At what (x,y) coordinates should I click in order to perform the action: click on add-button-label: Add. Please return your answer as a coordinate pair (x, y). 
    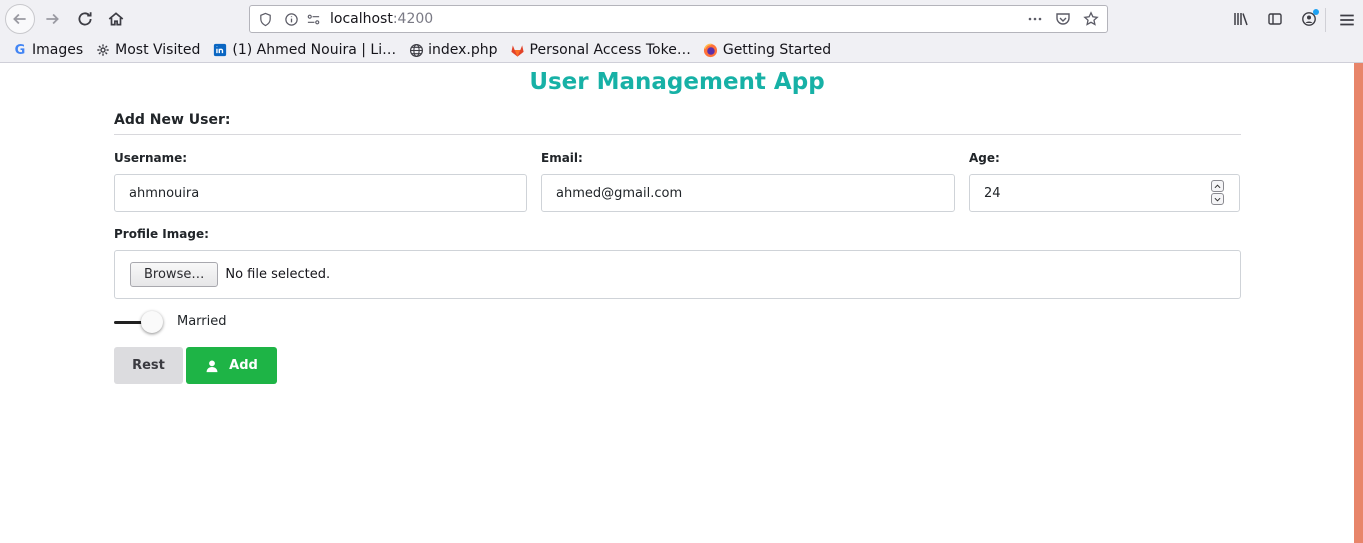
    Looking at the image, I should click on (243, 365).